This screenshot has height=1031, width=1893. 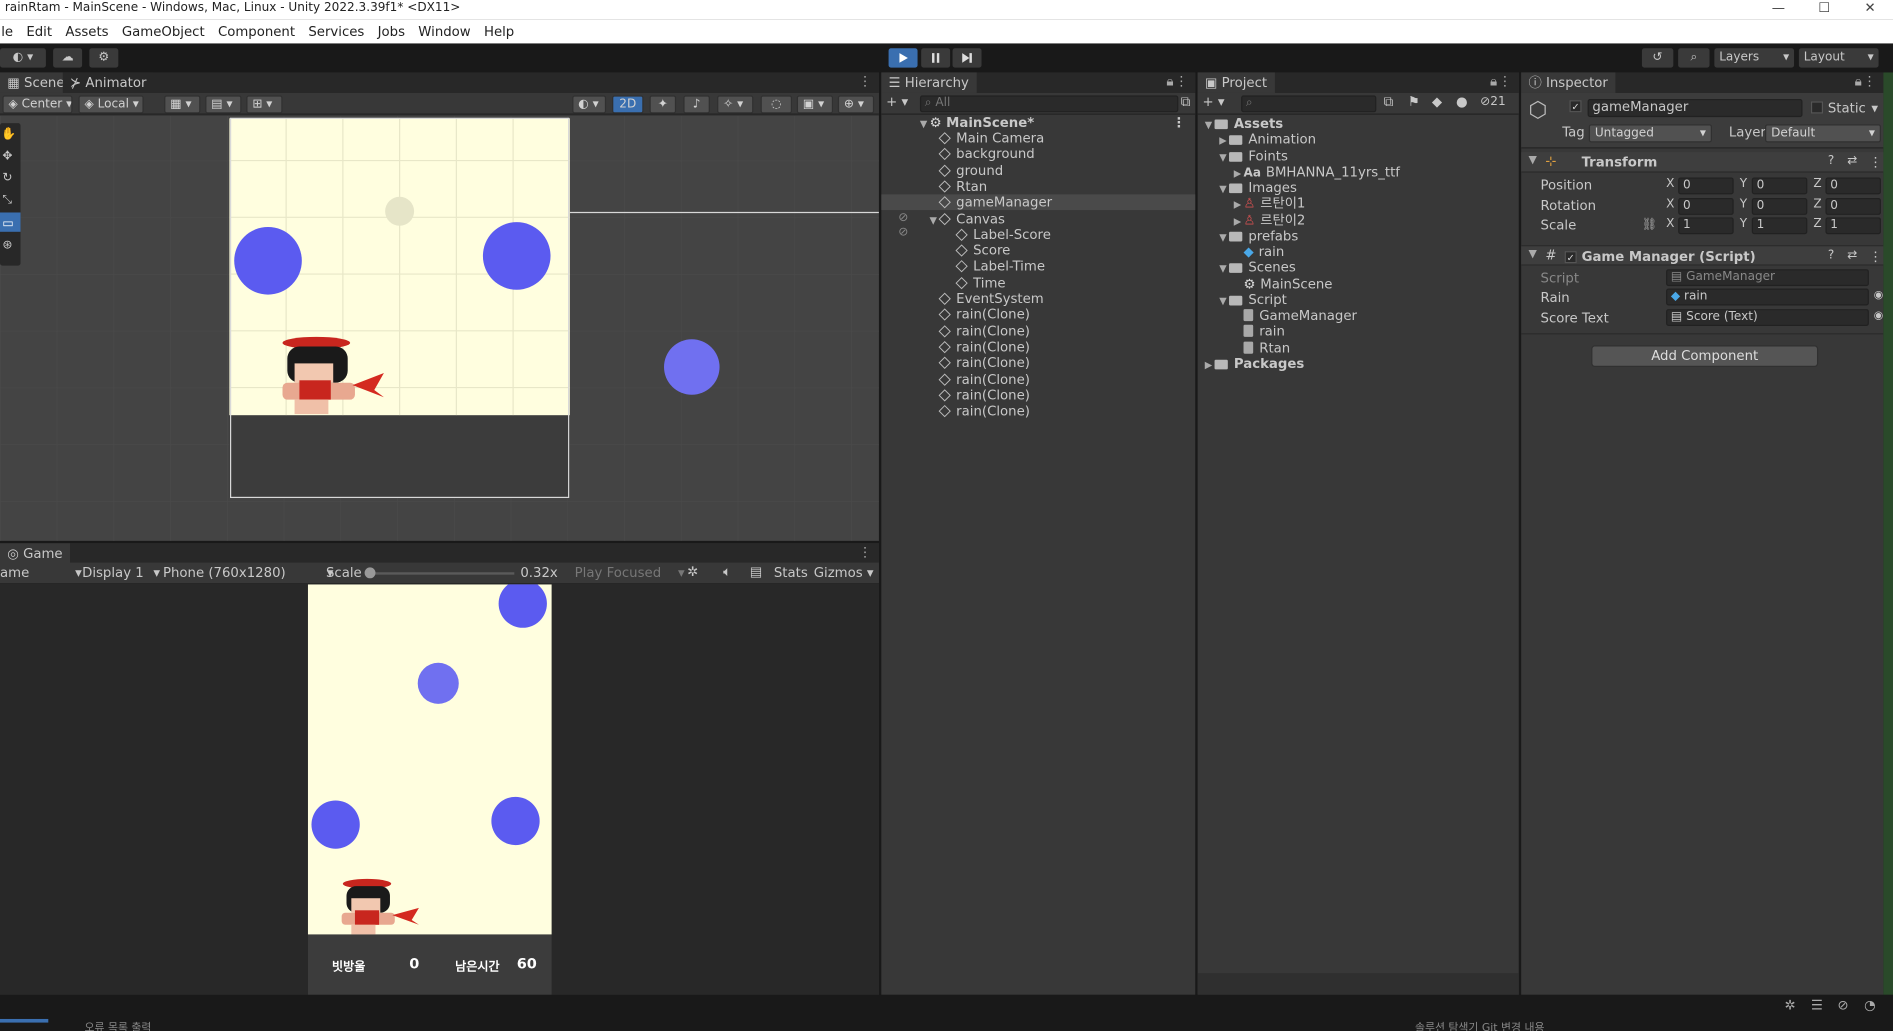 What do you see at coordinates (499, 32) in the screenshot?
I see `menu-help: Help` at bounding box center [499, 32].